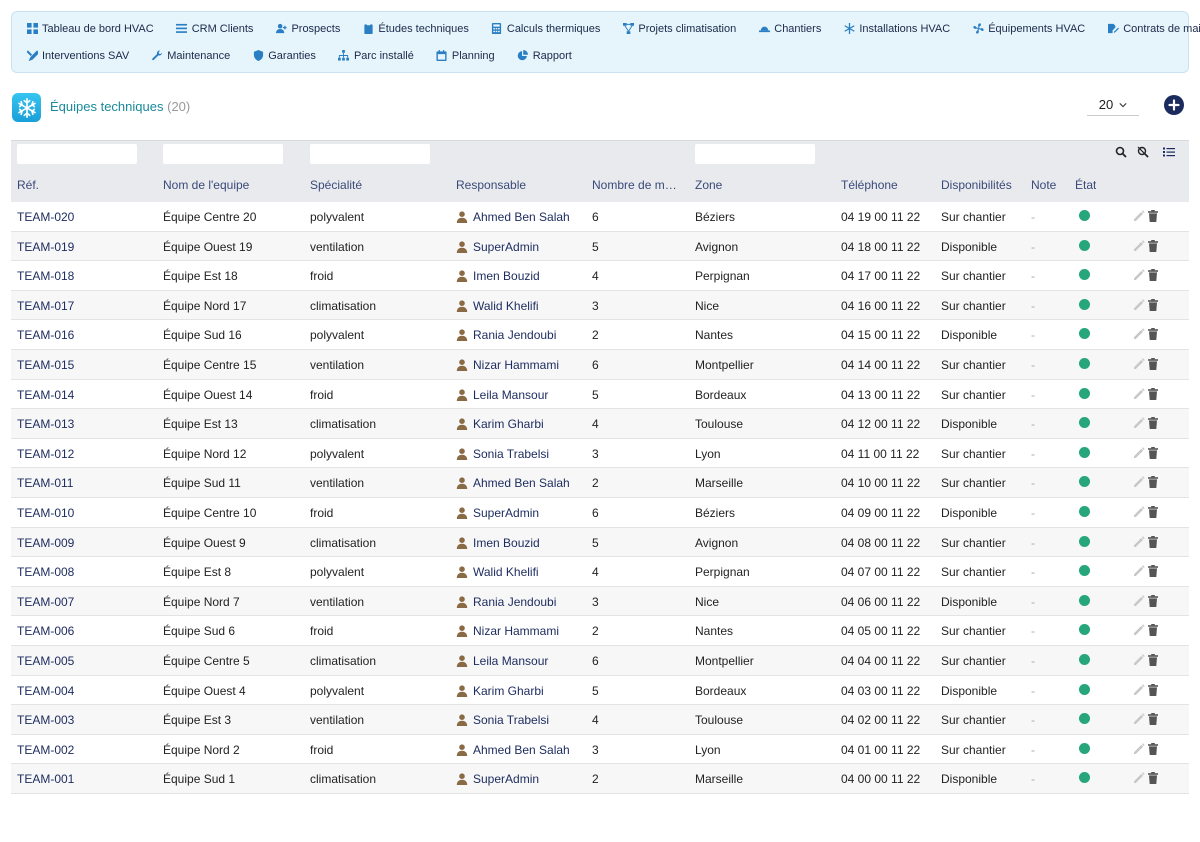 This screenshot has height=842, width=1200. What do you see at coordinates (500, 691) in the screenshot?
I see `cell-resp: Karim Gharbi` at bounding box center [500, 691].